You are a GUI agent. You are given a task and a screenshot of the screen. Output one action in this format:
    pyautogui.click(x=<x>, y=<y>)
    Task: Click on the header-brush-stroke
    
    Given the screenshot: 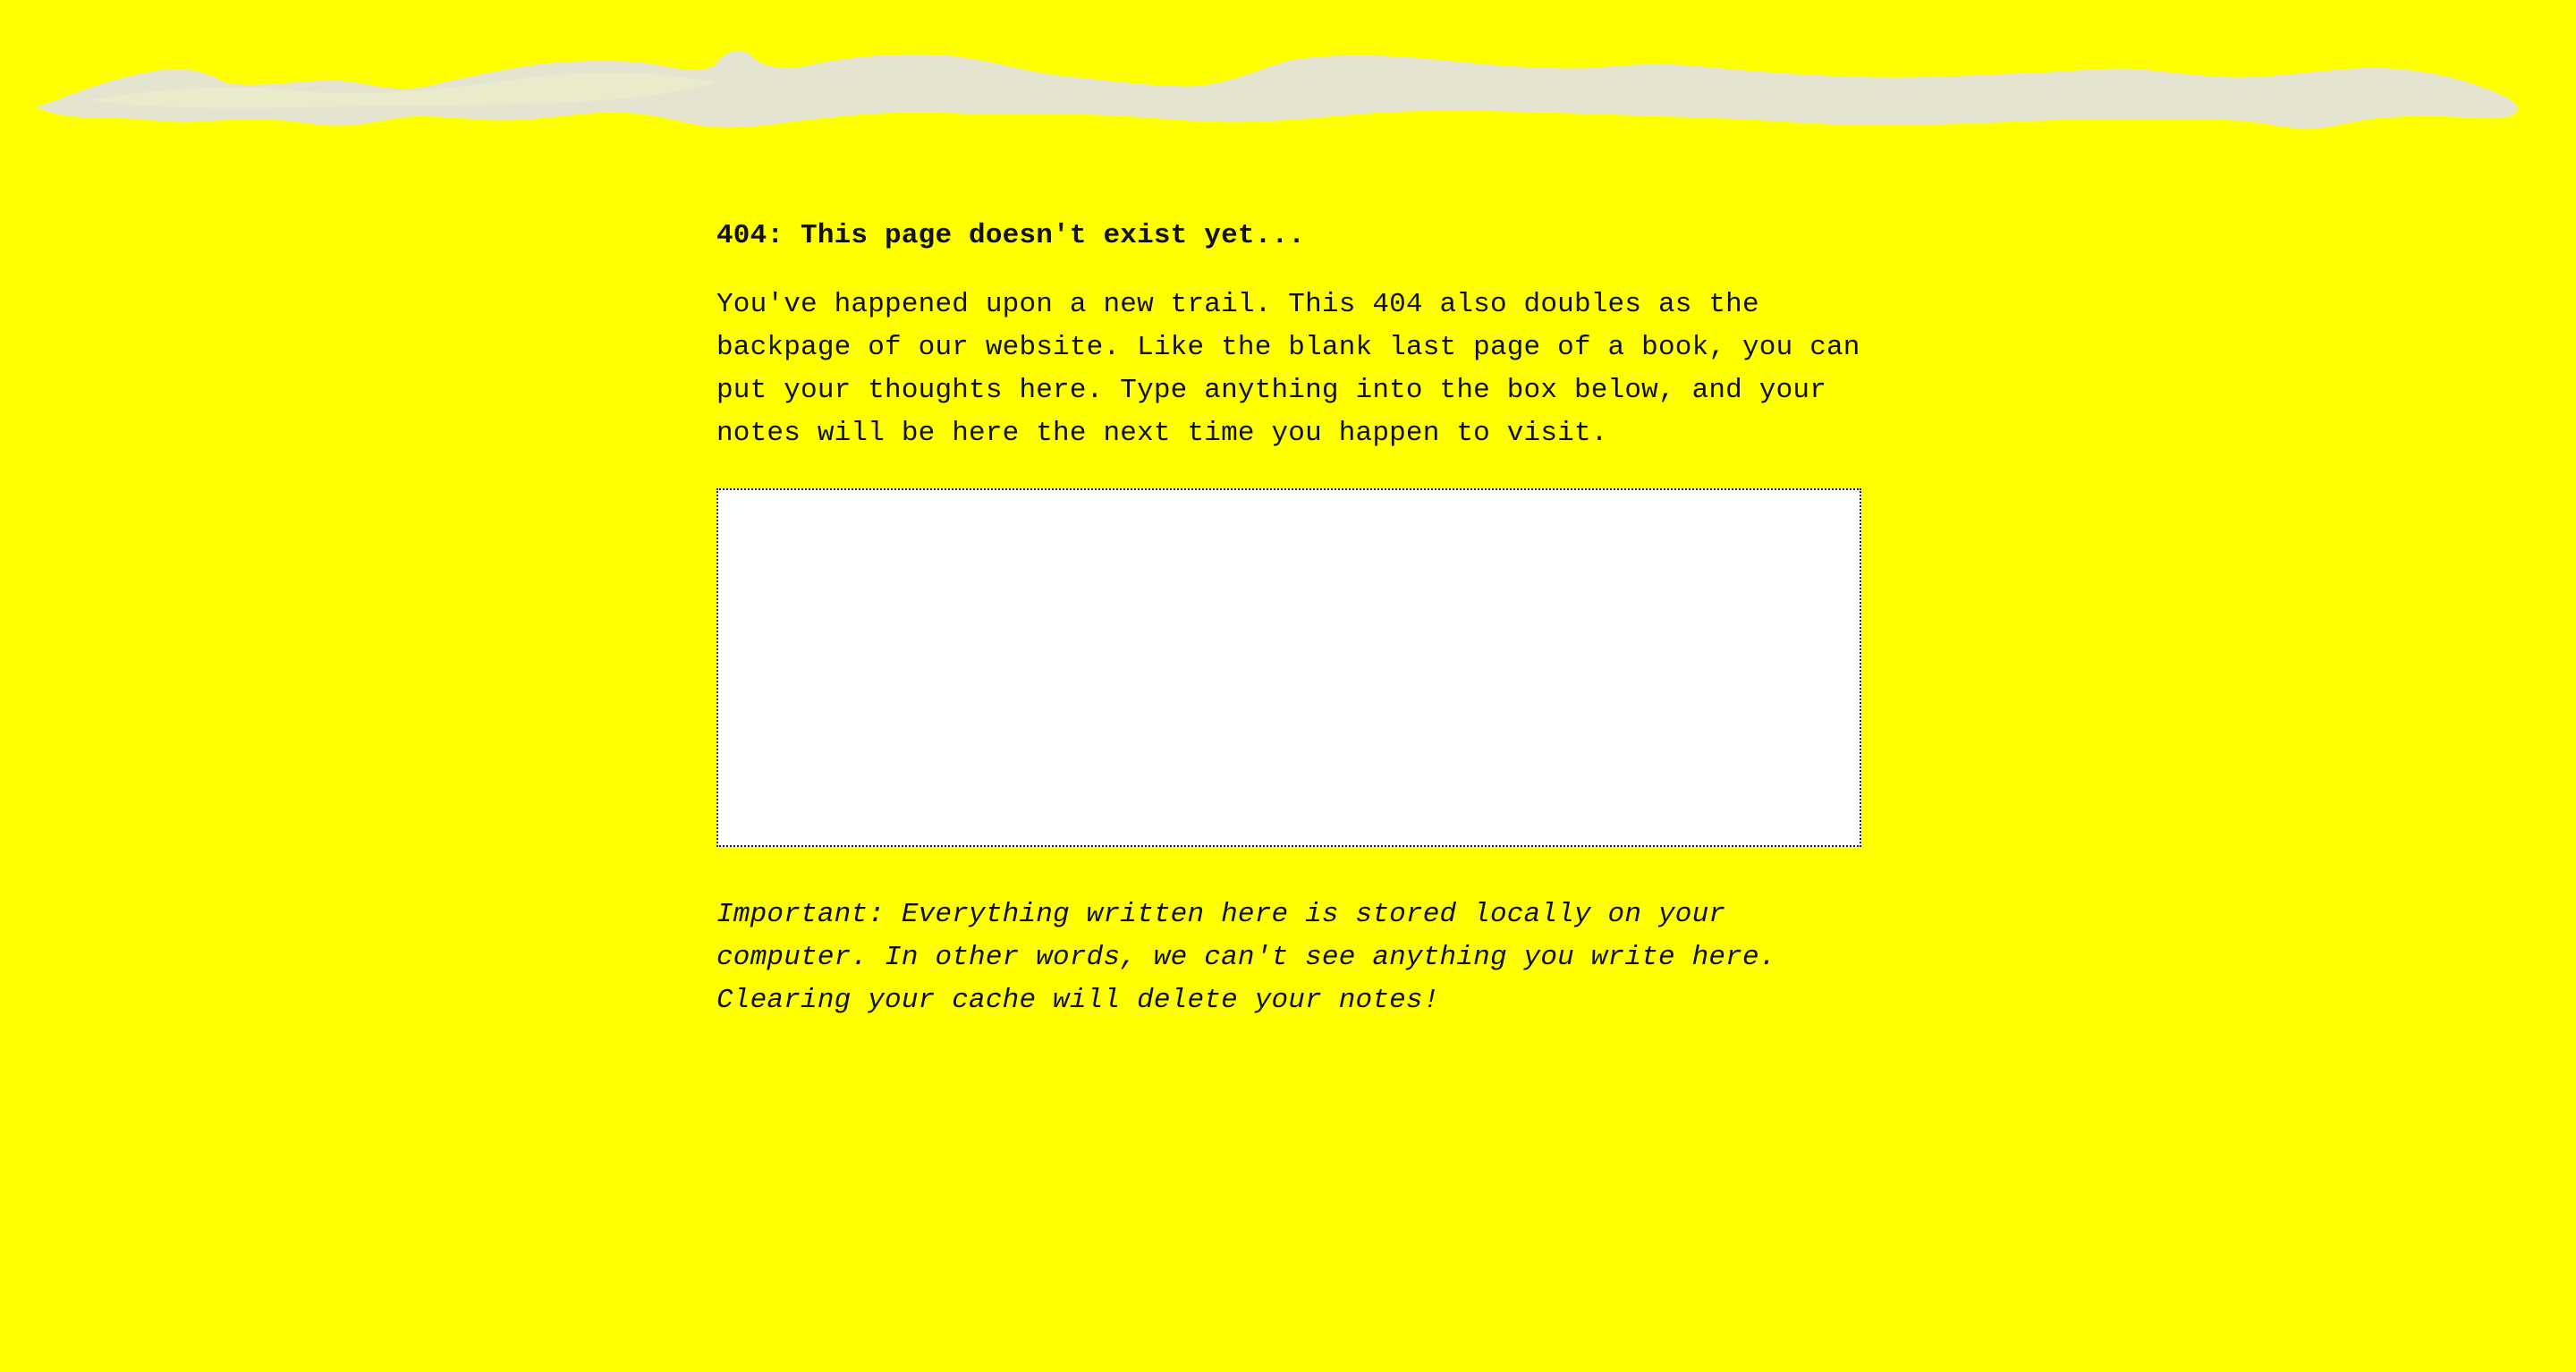 What is the action you would take?
    pyautogui.click(x=1277, y=90)
    